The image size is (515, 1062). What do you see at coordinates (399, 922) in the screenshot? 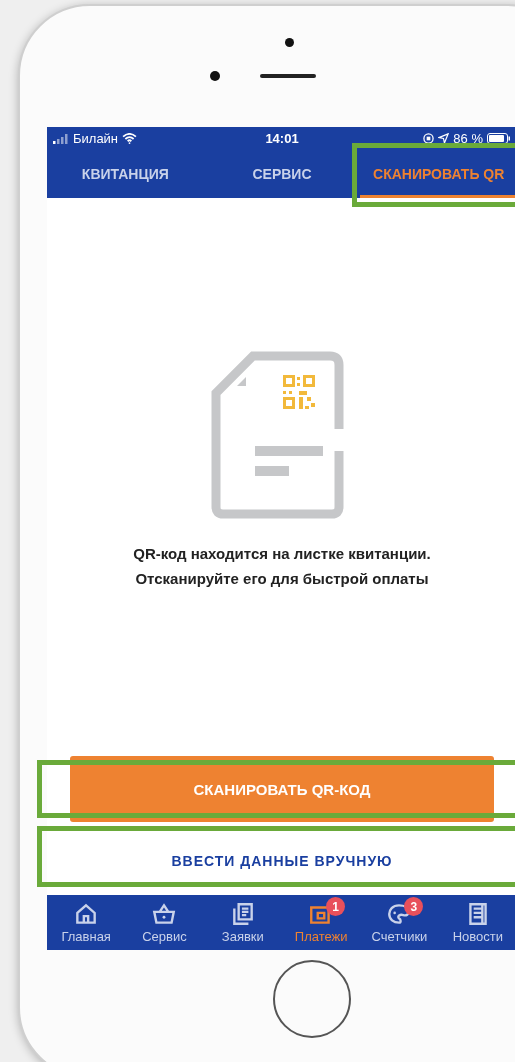
I see `nav-item: Счетчики 3` at bounding box center [399, 922].